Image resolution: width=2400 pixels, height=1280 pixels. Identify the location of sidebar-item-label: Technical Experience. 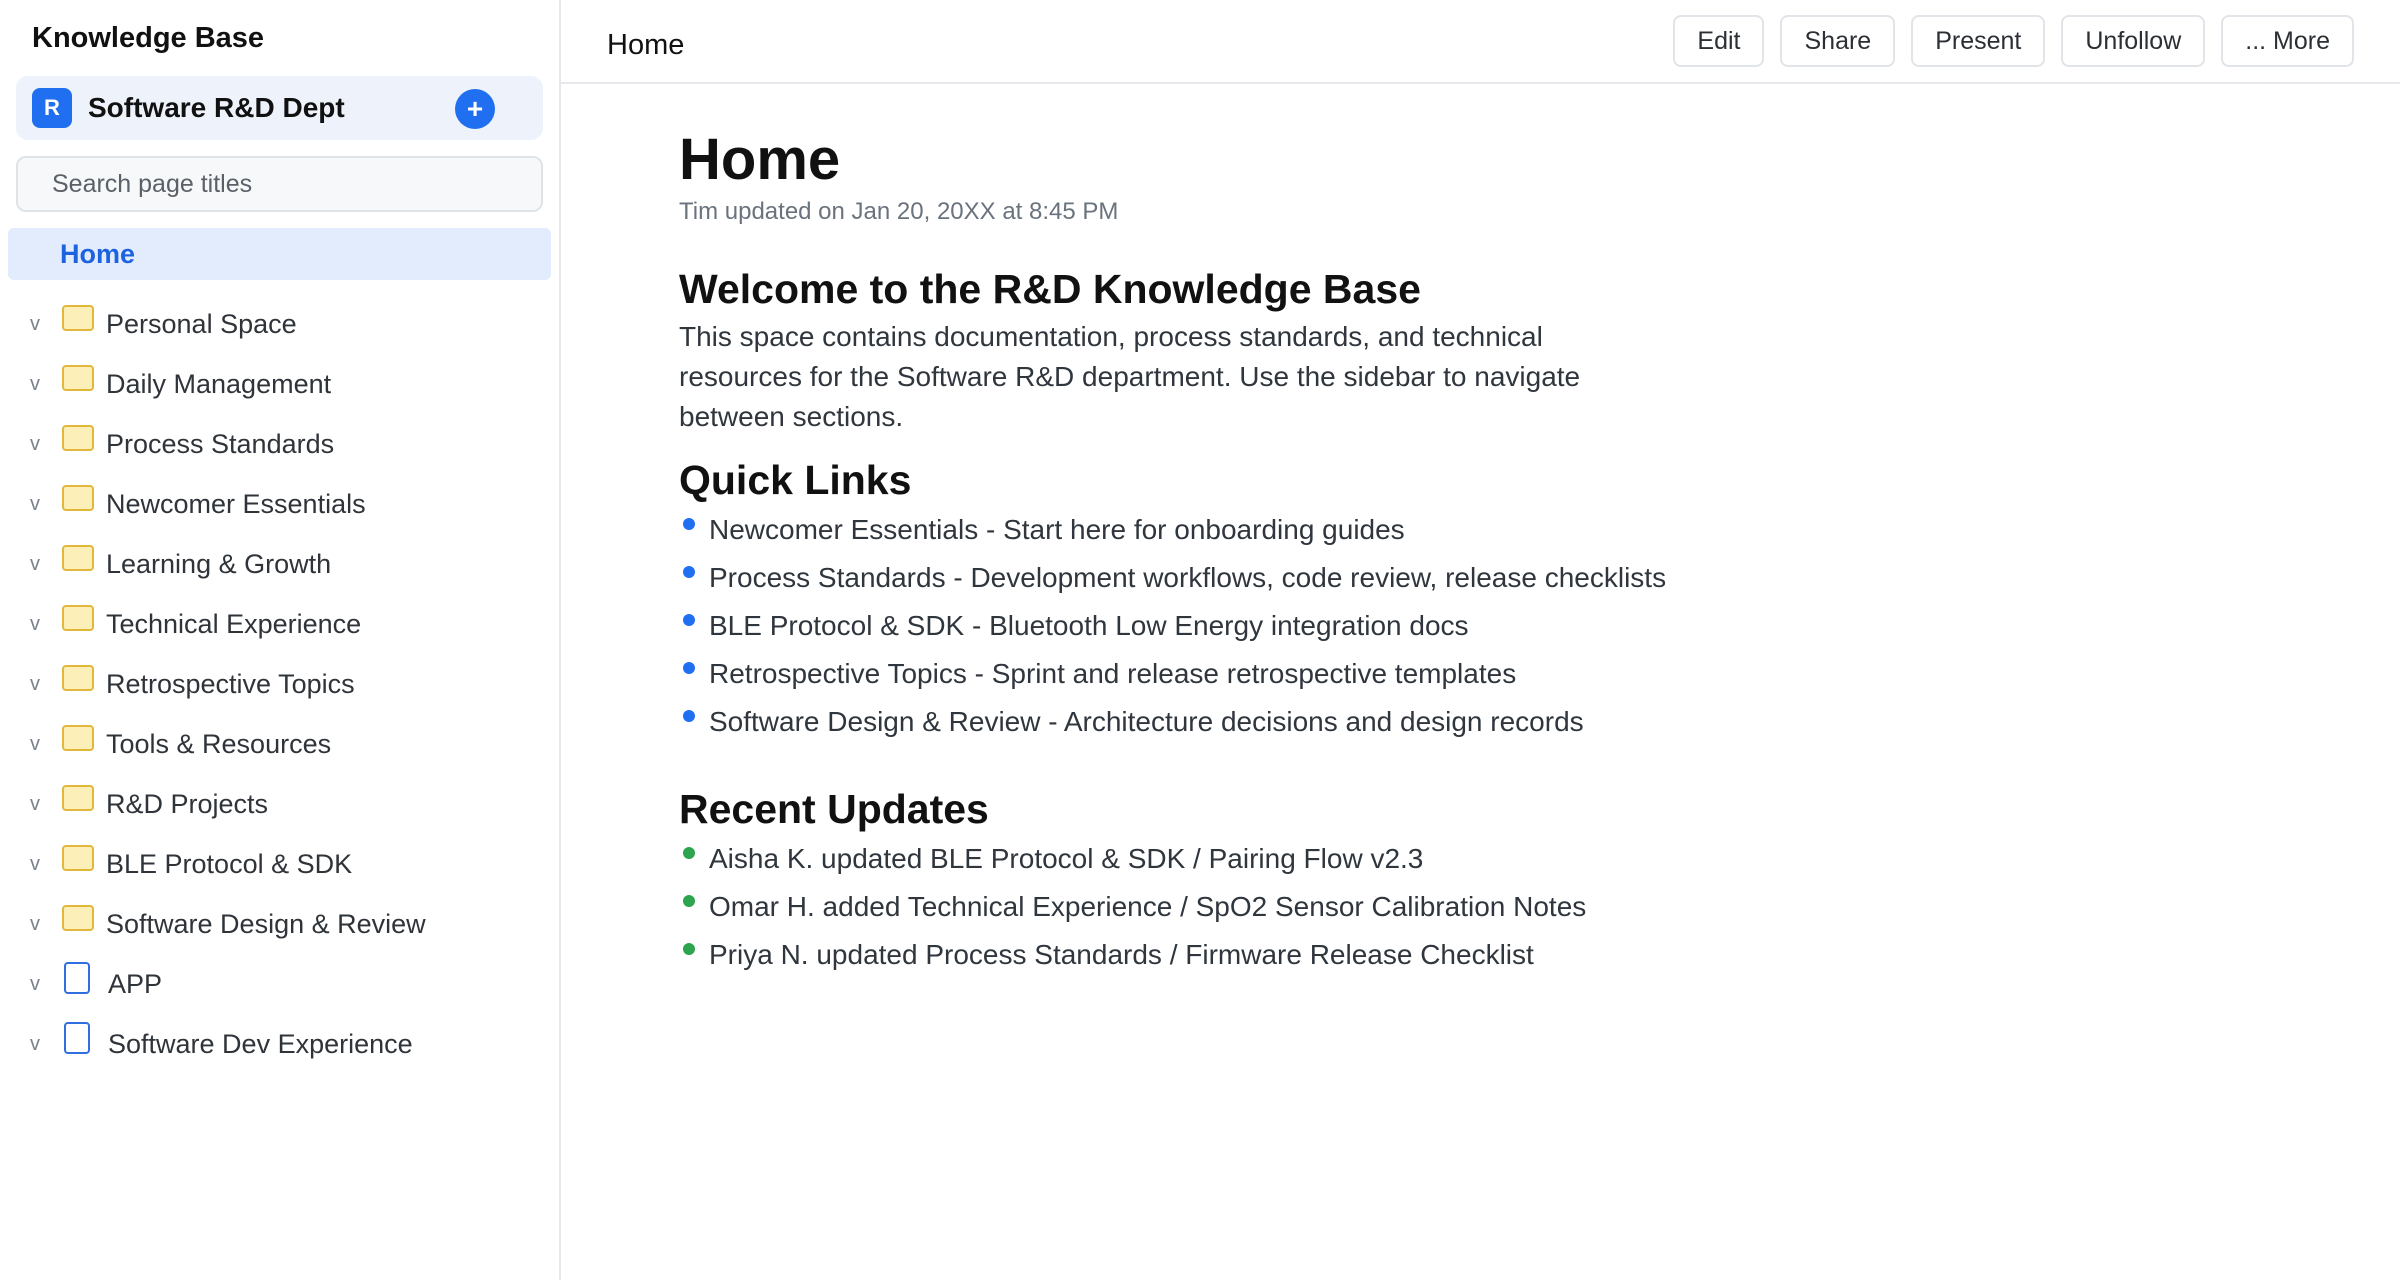
(234, 623).